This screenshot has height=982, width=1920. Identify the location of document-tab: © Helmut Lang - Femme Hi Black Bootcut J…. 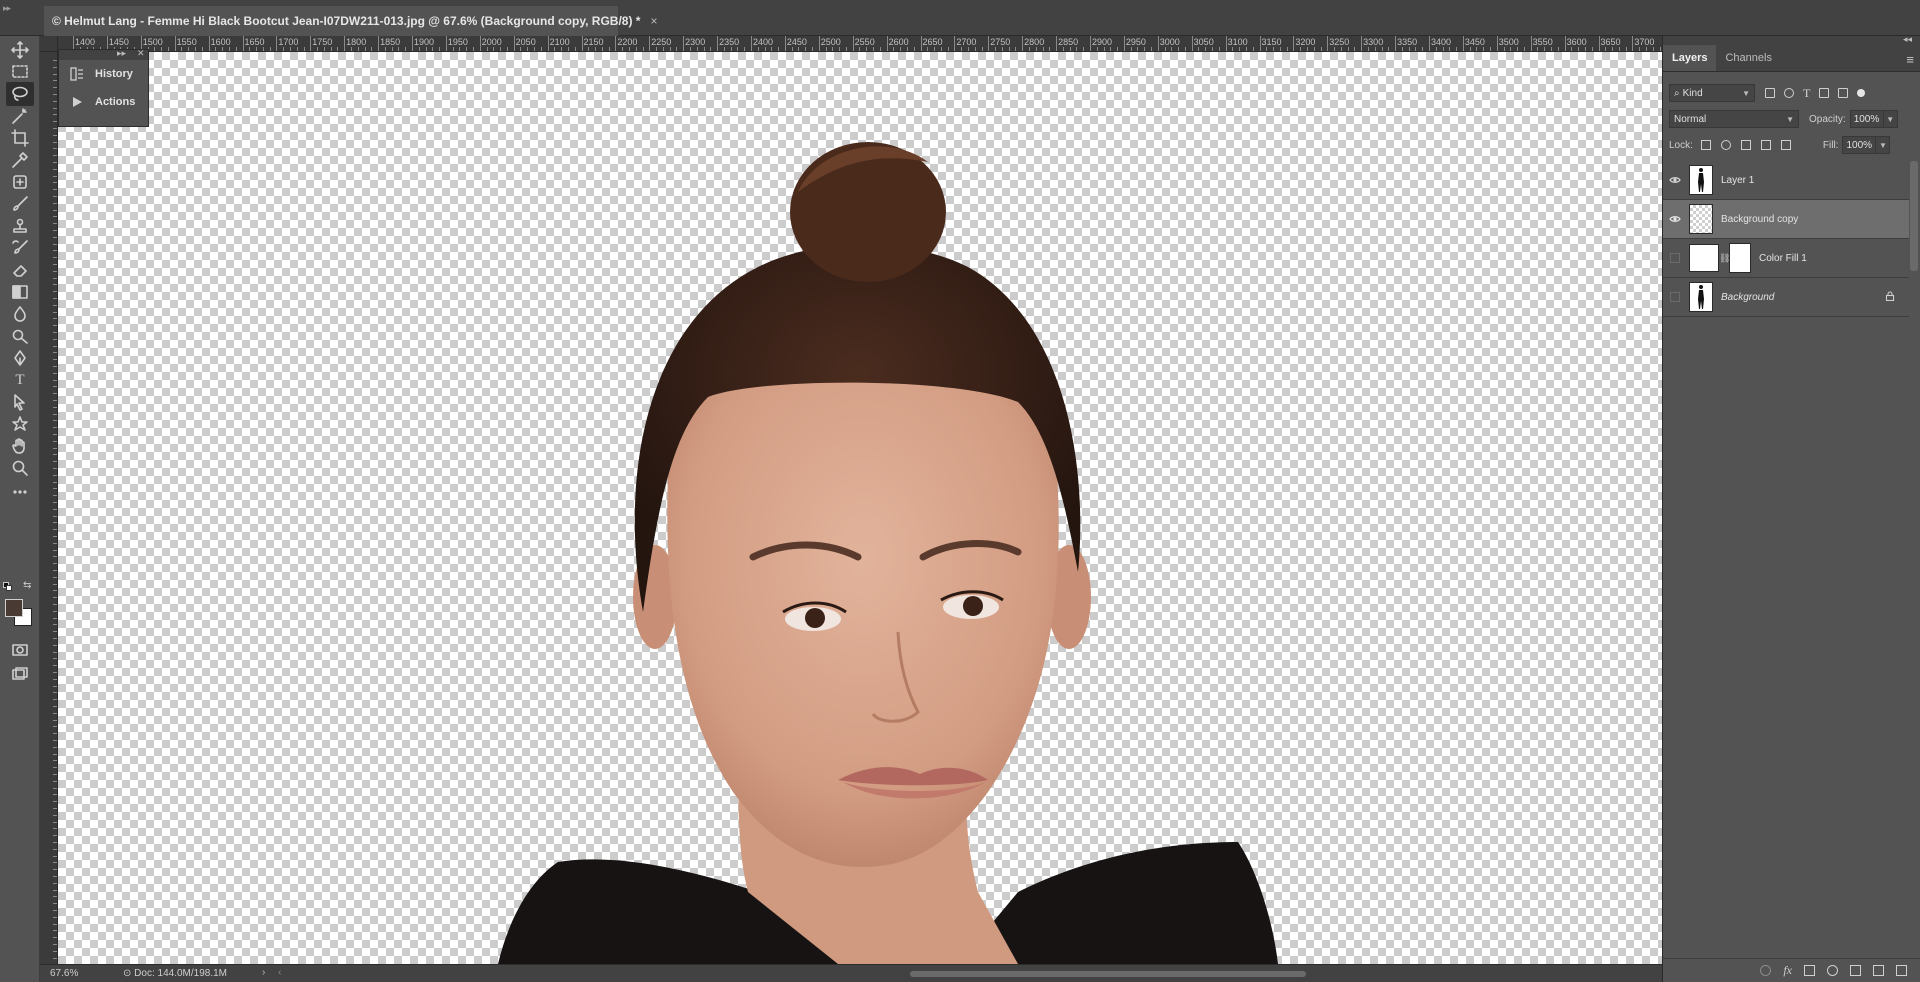
(350, 21).